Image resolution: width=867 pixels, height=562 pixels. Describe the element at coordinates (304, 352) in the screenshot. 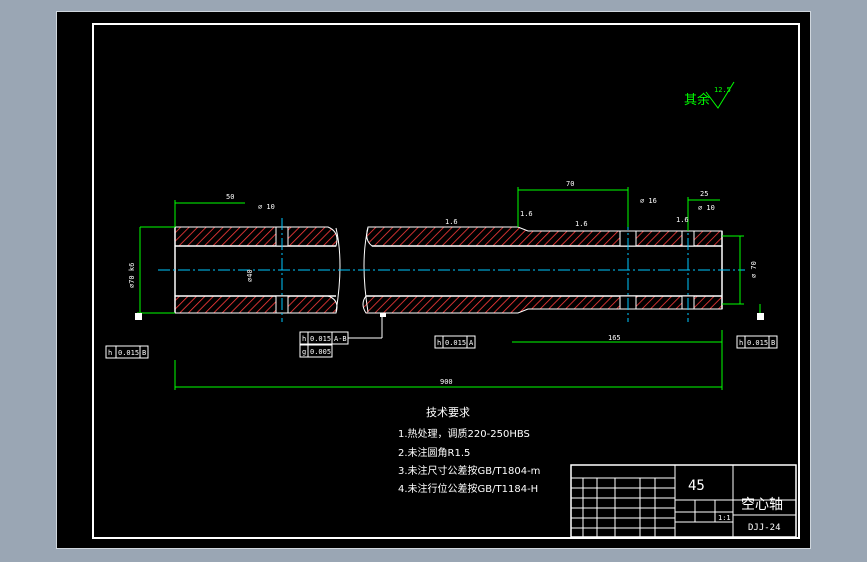

I see `svg-text: g` at that location.